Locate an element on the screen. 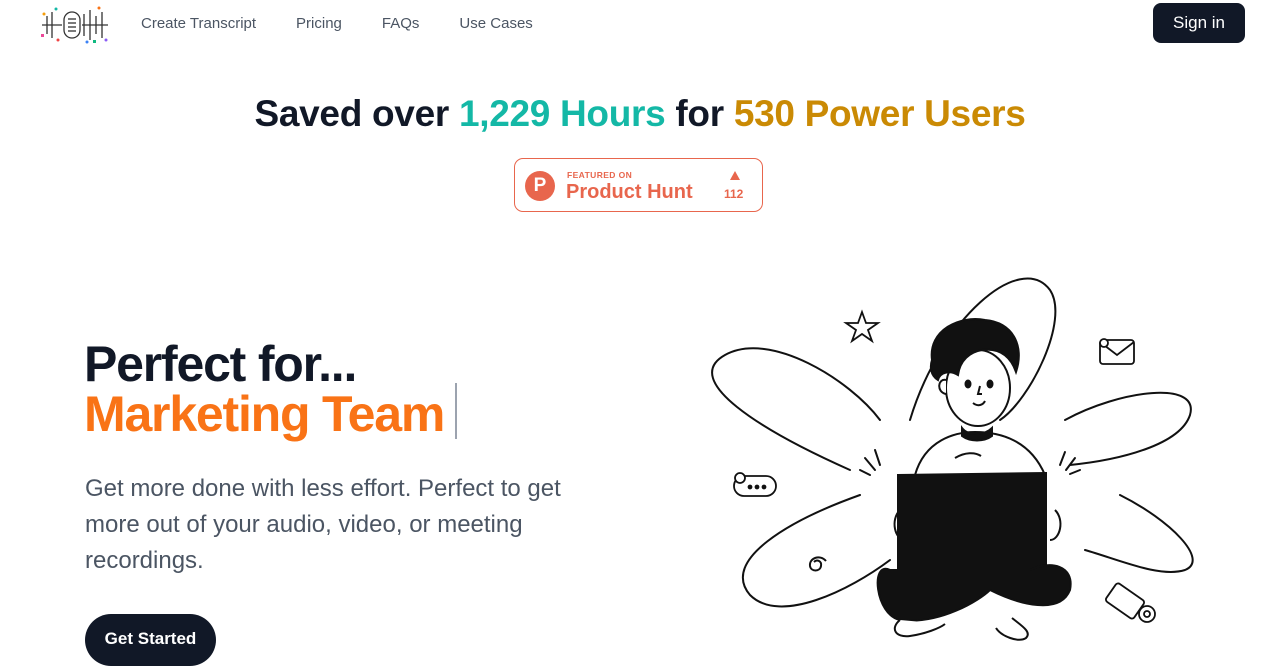 The image size is (1280, 666). product-hunt-name: Product Hunt is located at coordinates (629, 192).